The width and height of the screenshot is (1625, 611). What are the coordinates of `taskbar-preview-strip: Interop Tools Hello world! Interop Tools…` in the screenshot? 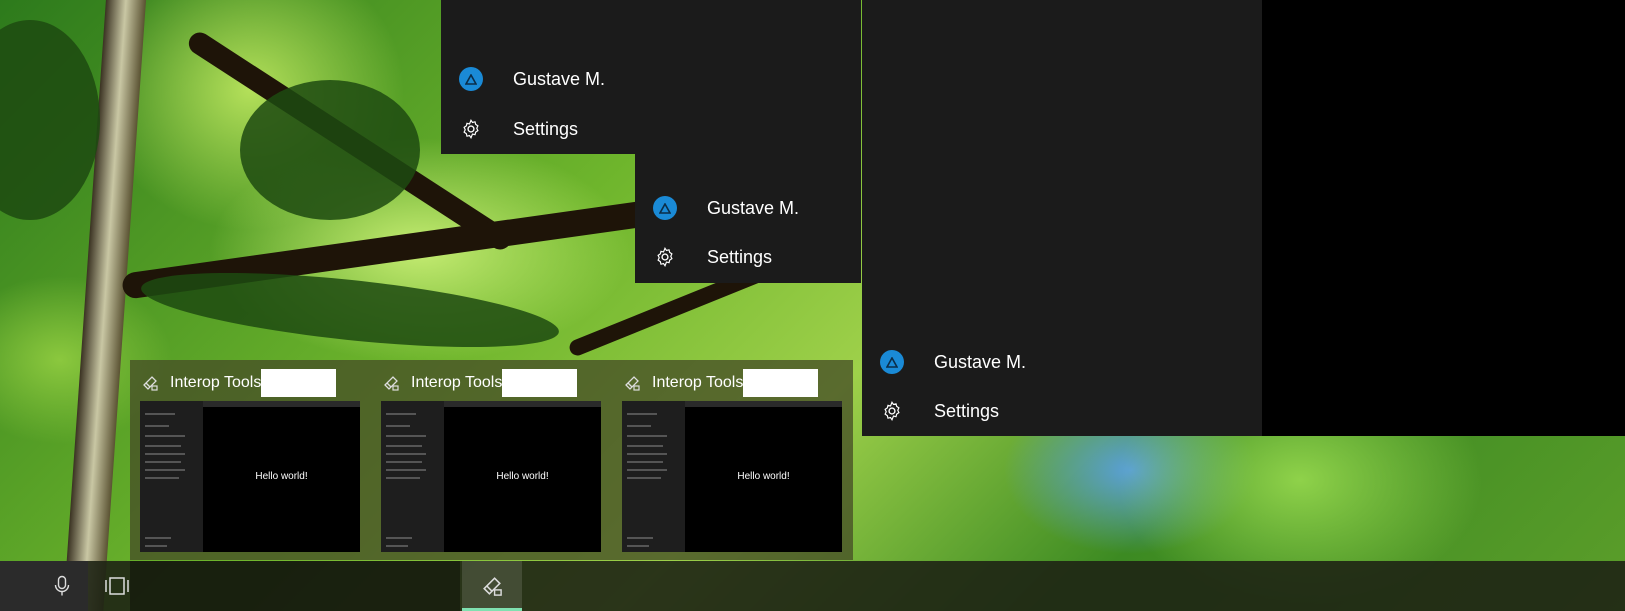 It's located at (491, 460).